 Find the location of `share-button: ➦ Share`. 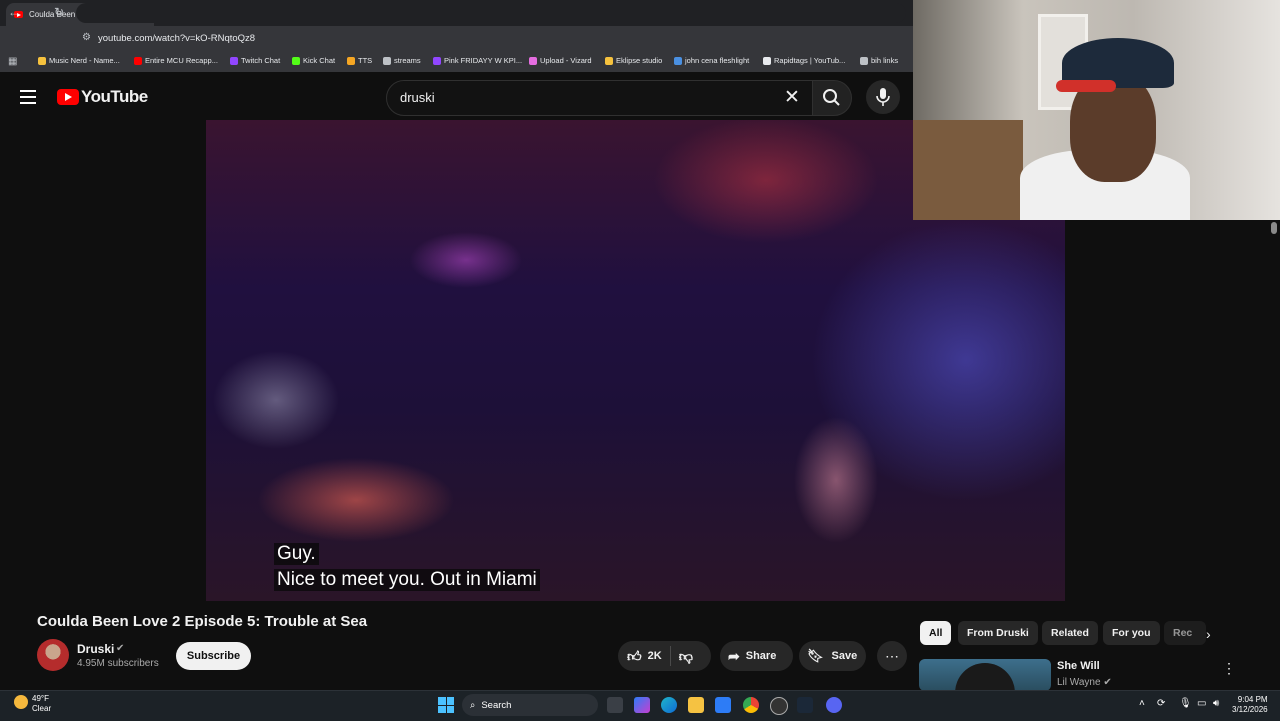

share-button: ➦ Share is located at coordinates (756, 656).